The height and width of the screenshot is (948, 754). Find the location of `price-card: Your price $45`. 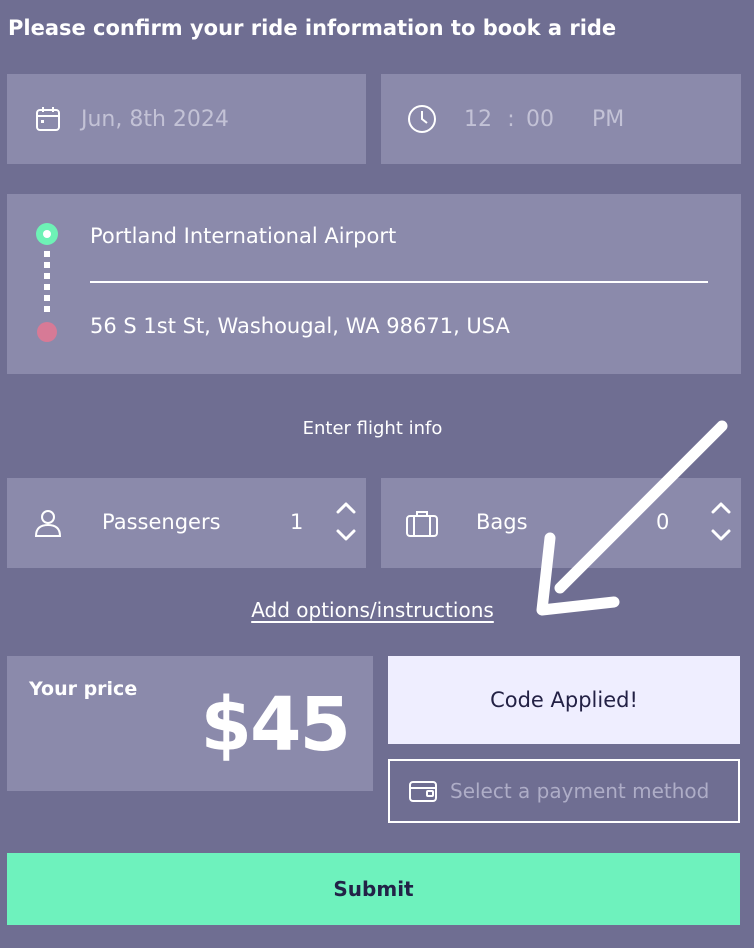

price-card: Your price $45 is located at coordinates (190, 723).